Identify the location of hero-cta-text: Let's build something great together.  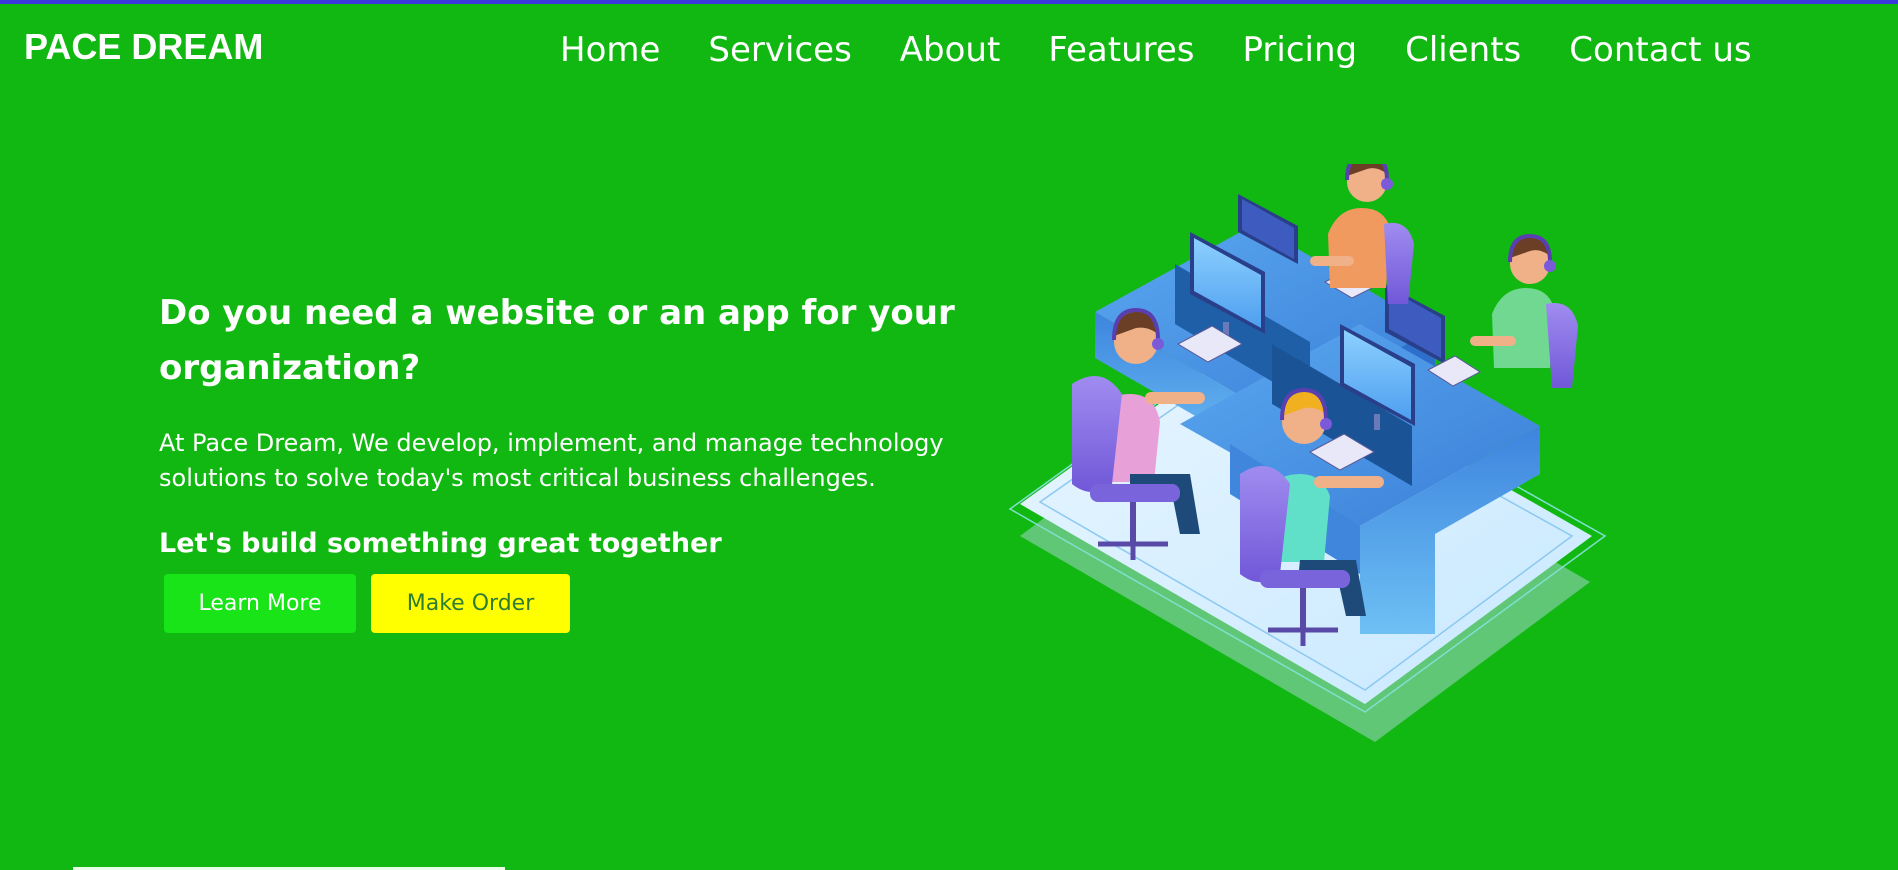
(440, 543).